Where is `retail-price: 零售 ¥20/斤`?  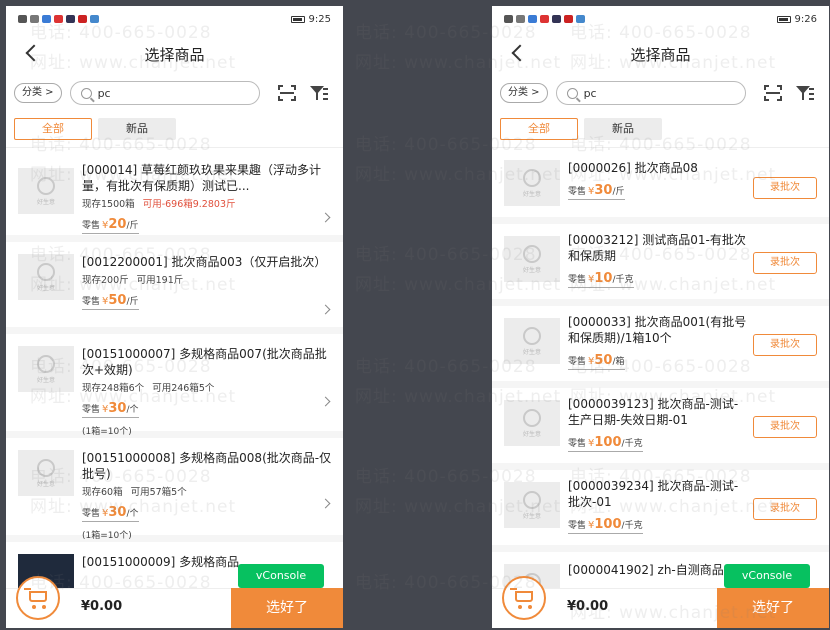
retail-price: 零售 ¥20/斤 is located at coordinates (110, 223).